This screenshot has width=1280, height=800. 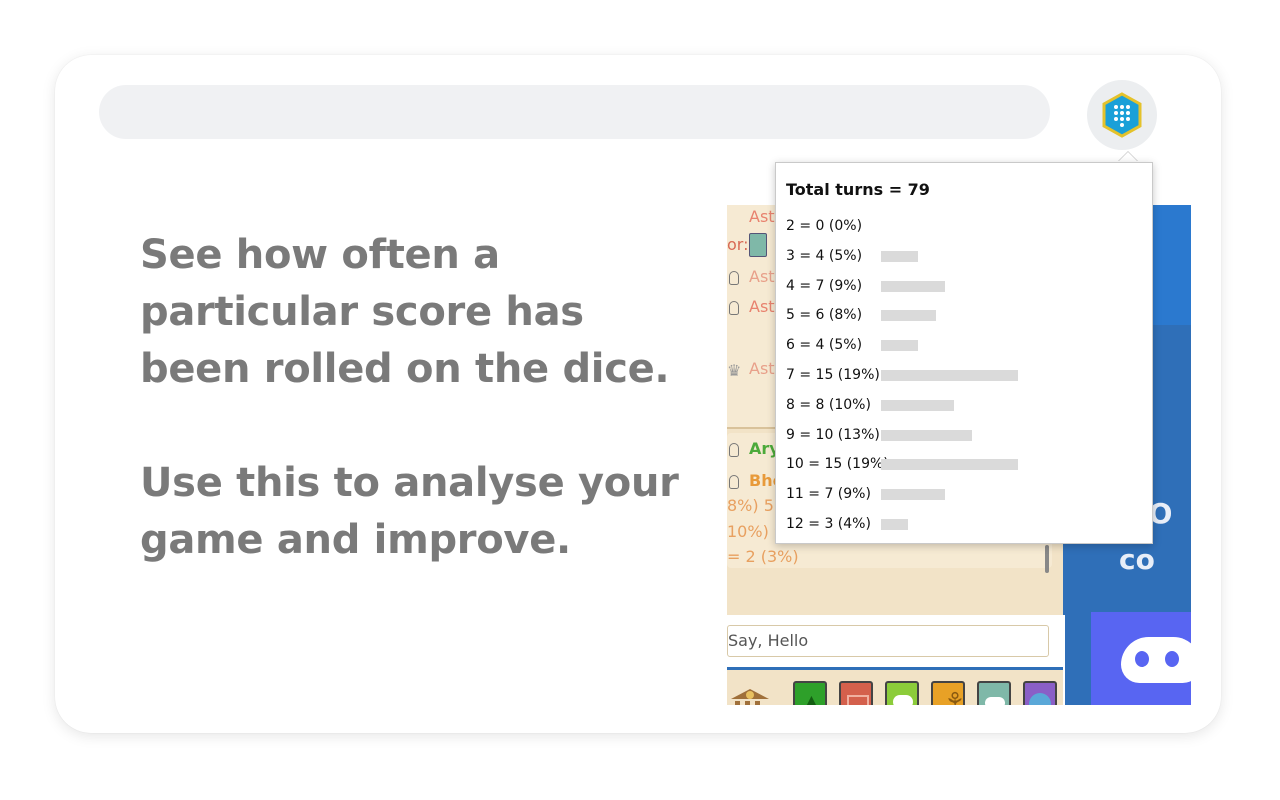 What do you see at coordinates (833, 375) in the screenshot?
I see `distribution-label: 7 = 15 (19%)` at bounding box center [833, 375].